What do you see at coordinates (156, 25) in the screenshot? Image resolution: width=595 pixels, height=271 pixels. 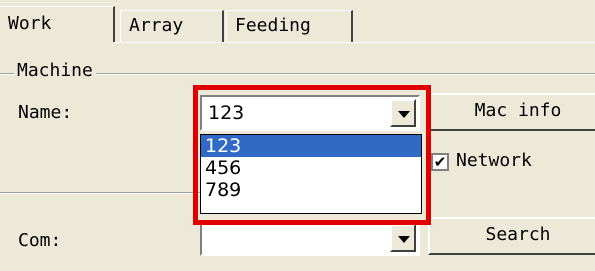 I see `tab-array-label: Array` at bounding box center [156, 25].